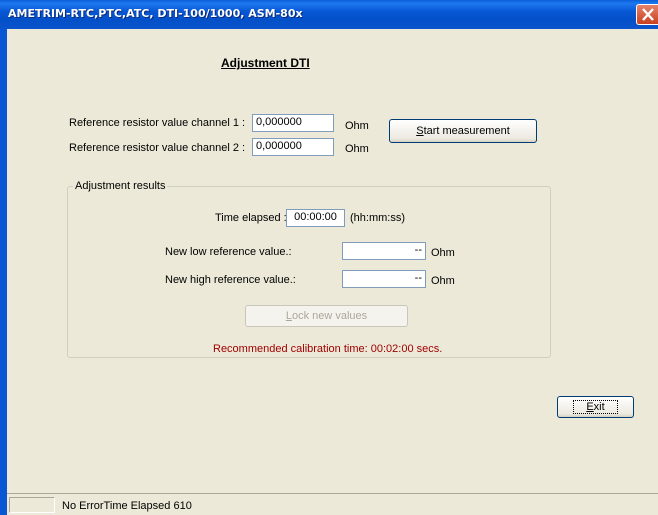 The height and width of the screenshot is (515, 658). I want to click on high-reference-unit: Ohm, so click(443, 281).